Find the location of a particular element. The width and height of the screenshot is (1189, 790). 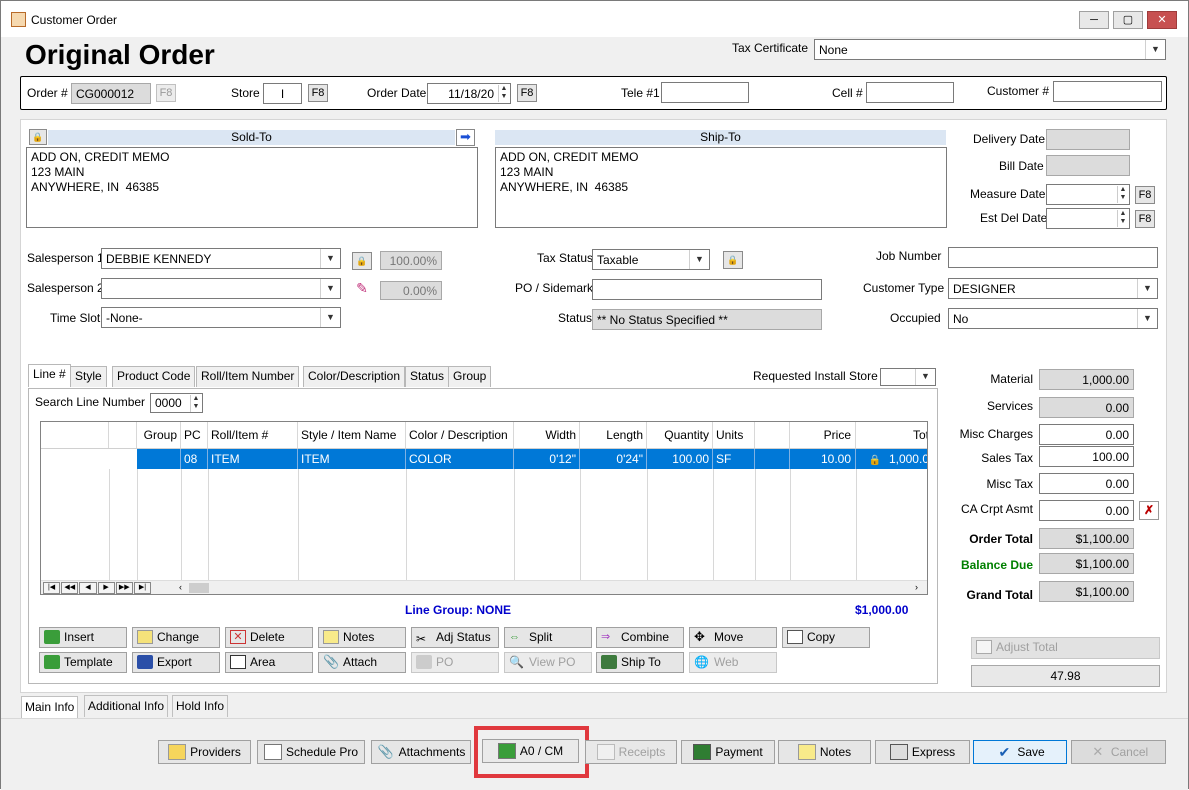

cancel-button: ✕ Cancel is located at coordinates (1118, 752).